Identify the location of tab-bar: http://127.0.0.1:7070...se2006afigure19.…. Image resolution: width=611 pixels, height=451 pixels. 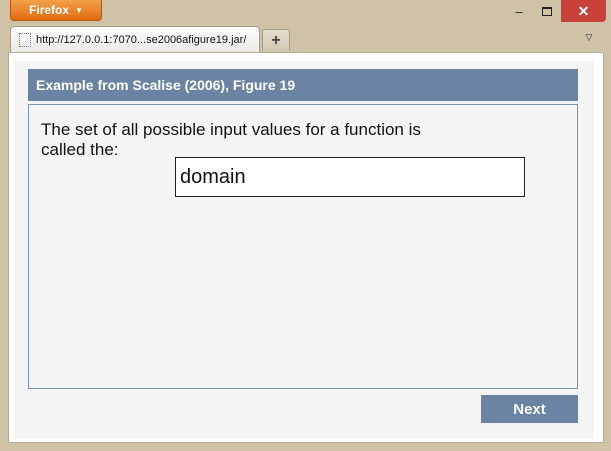
(305, 38).